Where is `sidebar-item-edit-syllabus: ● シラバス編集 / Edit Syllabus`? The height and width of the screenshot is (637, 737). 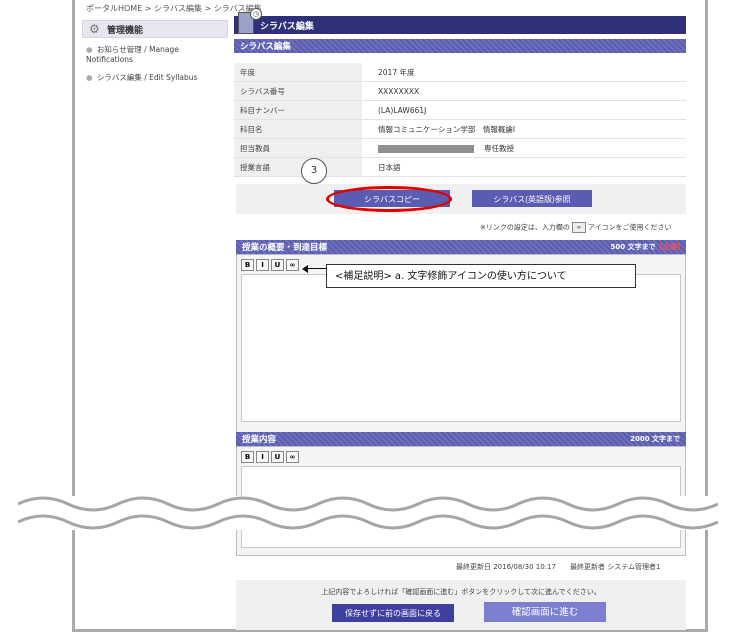
sidebar-item-edit-syllabus: ● シラバス編集 / Edit Syllabus is located at coordinates (155, 77).